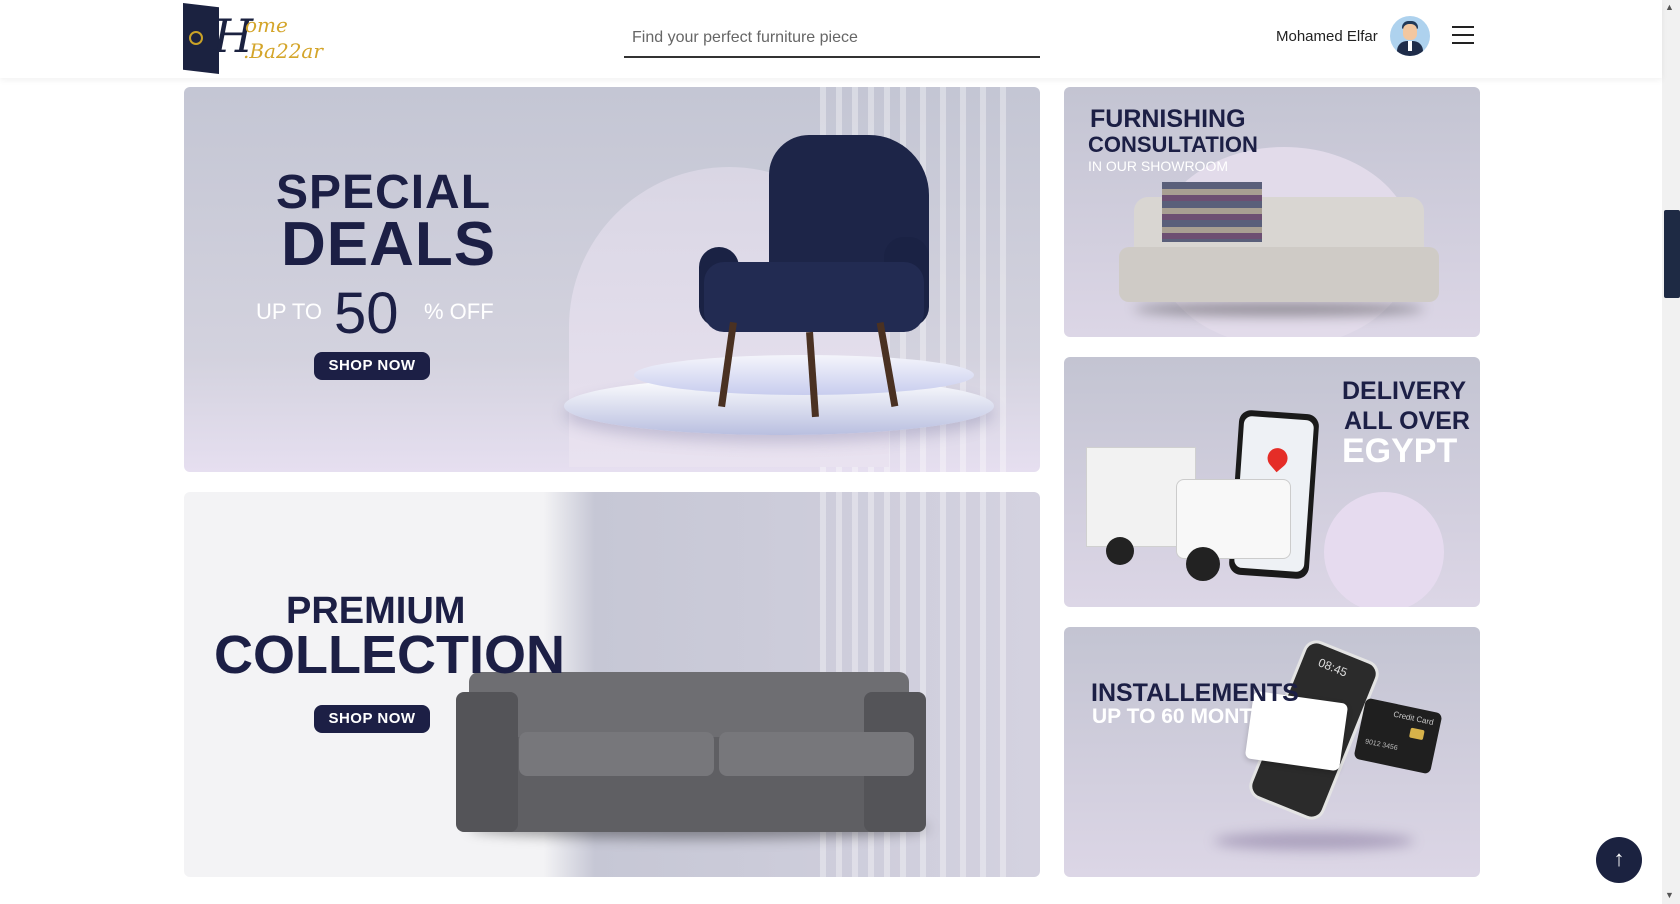  What do you see at coordinates (1671, 452) in the screenshot?
I see `page-scrollbar: ▲ ▼` at bounding box center [1671, 452].